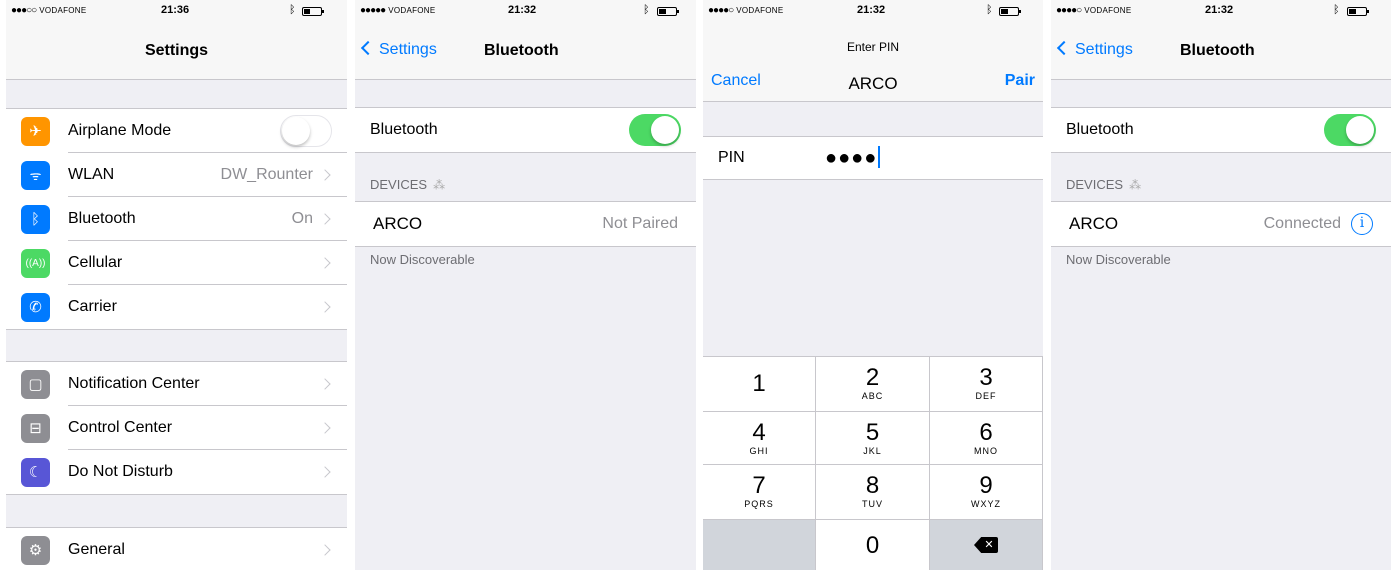 Image resolution: width=1393 pixels, height=570 pixels. Describe the element at coordinates (96, 549) in the screenshot. I see `row-label: General` at that location.